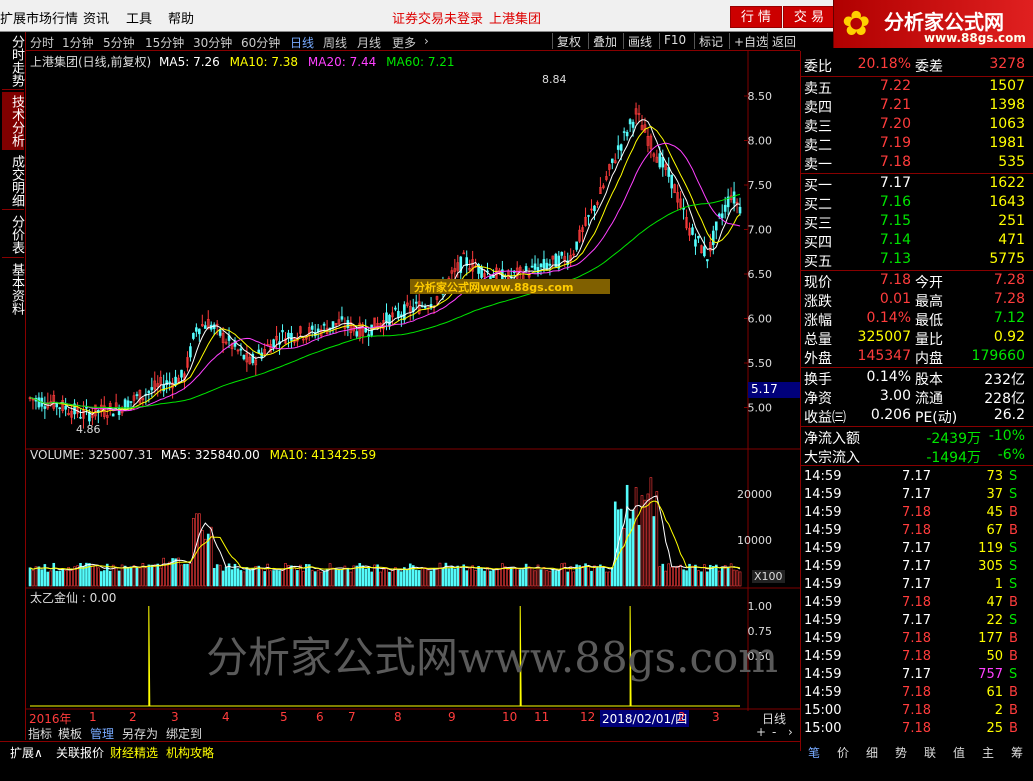 The height and width of the screenshot is (781, 1033). Describe the element at coordinates (930, 752) in the screenshot. I see `quote-tab: 联` at that location.